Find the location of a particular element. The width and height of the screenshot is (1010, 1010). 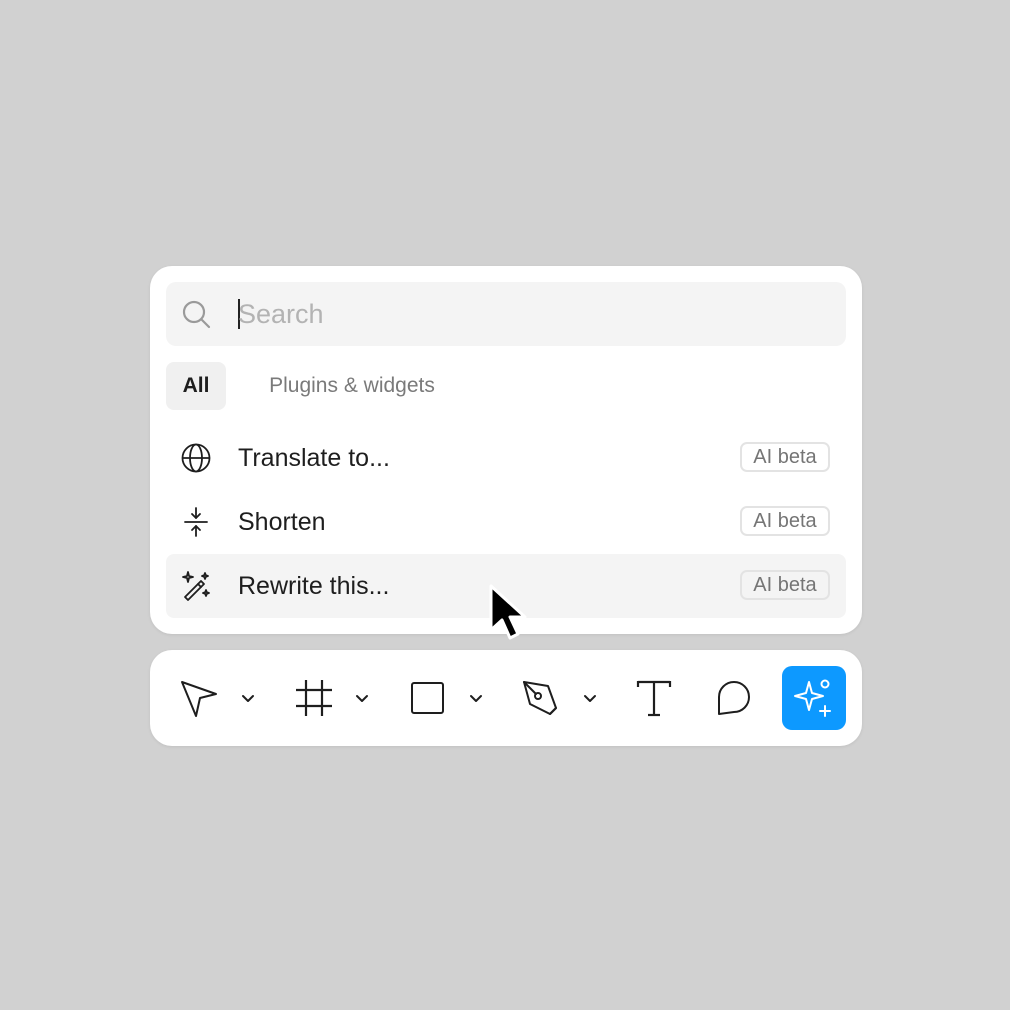

bottom-toolbar is located at coordinates (506, 698).